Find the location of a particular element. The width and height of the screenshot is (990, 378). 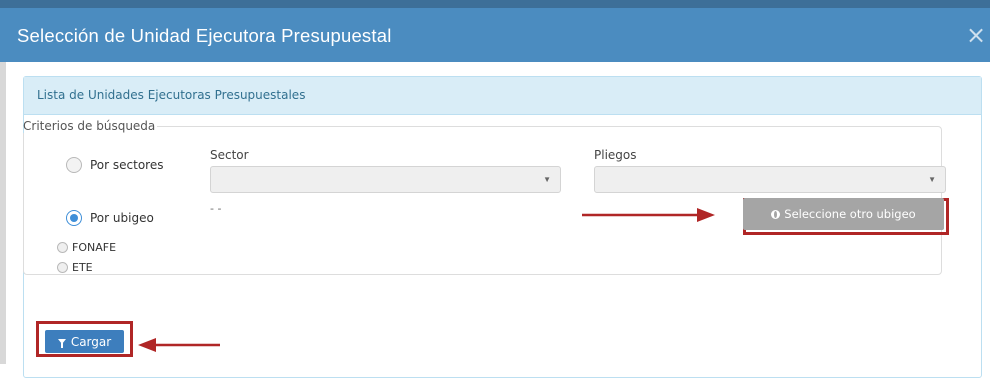

arrow-to-cargar is located at coordinates (179, 345).